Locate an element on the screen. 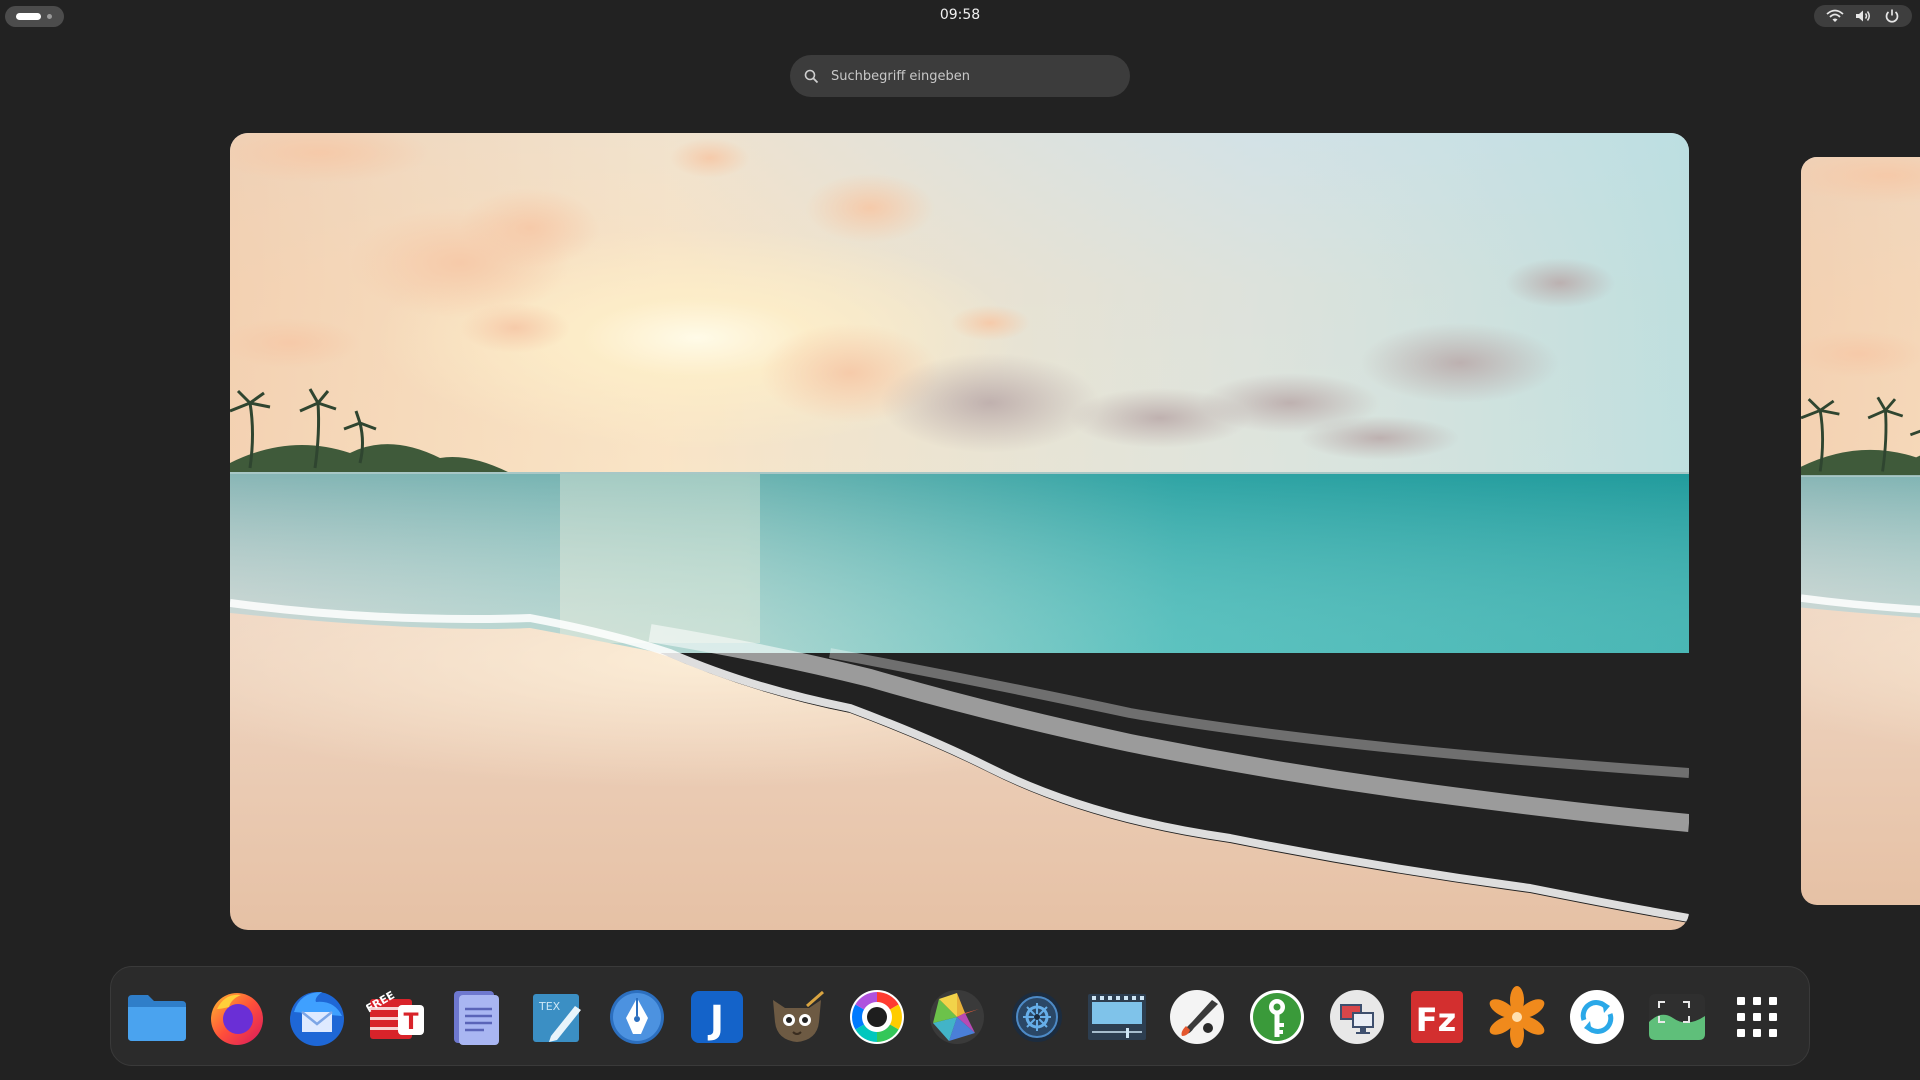 This screenshot has height=1080, width=1920. thunderbird-icon is located at coordinates (317, 1019).